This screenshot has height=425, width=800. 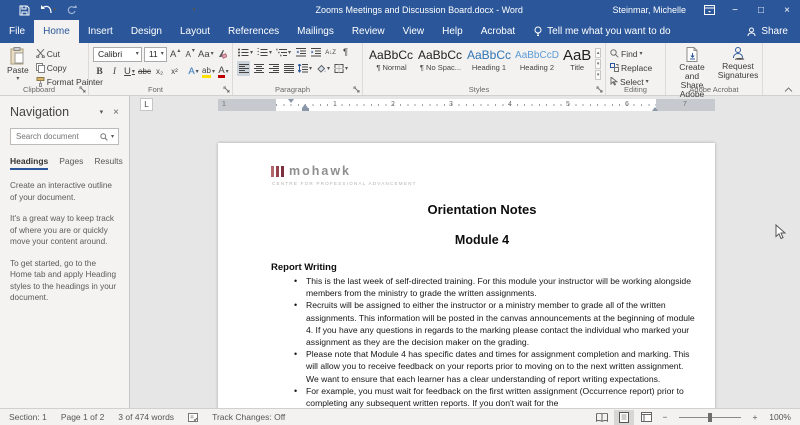 I want to click on repeat-button, so click(x=72, y=10).